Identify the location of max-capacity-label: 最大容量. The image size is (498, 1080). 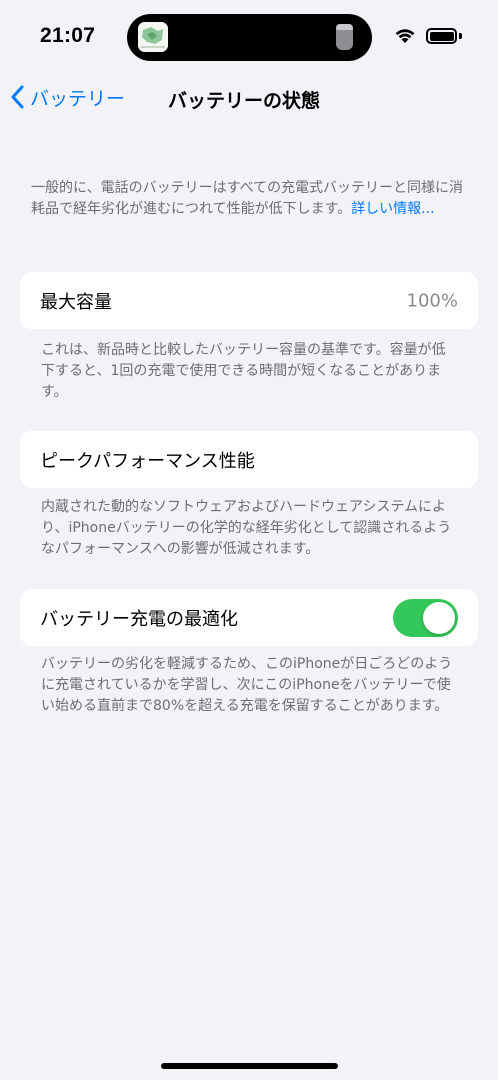
(76, 302).